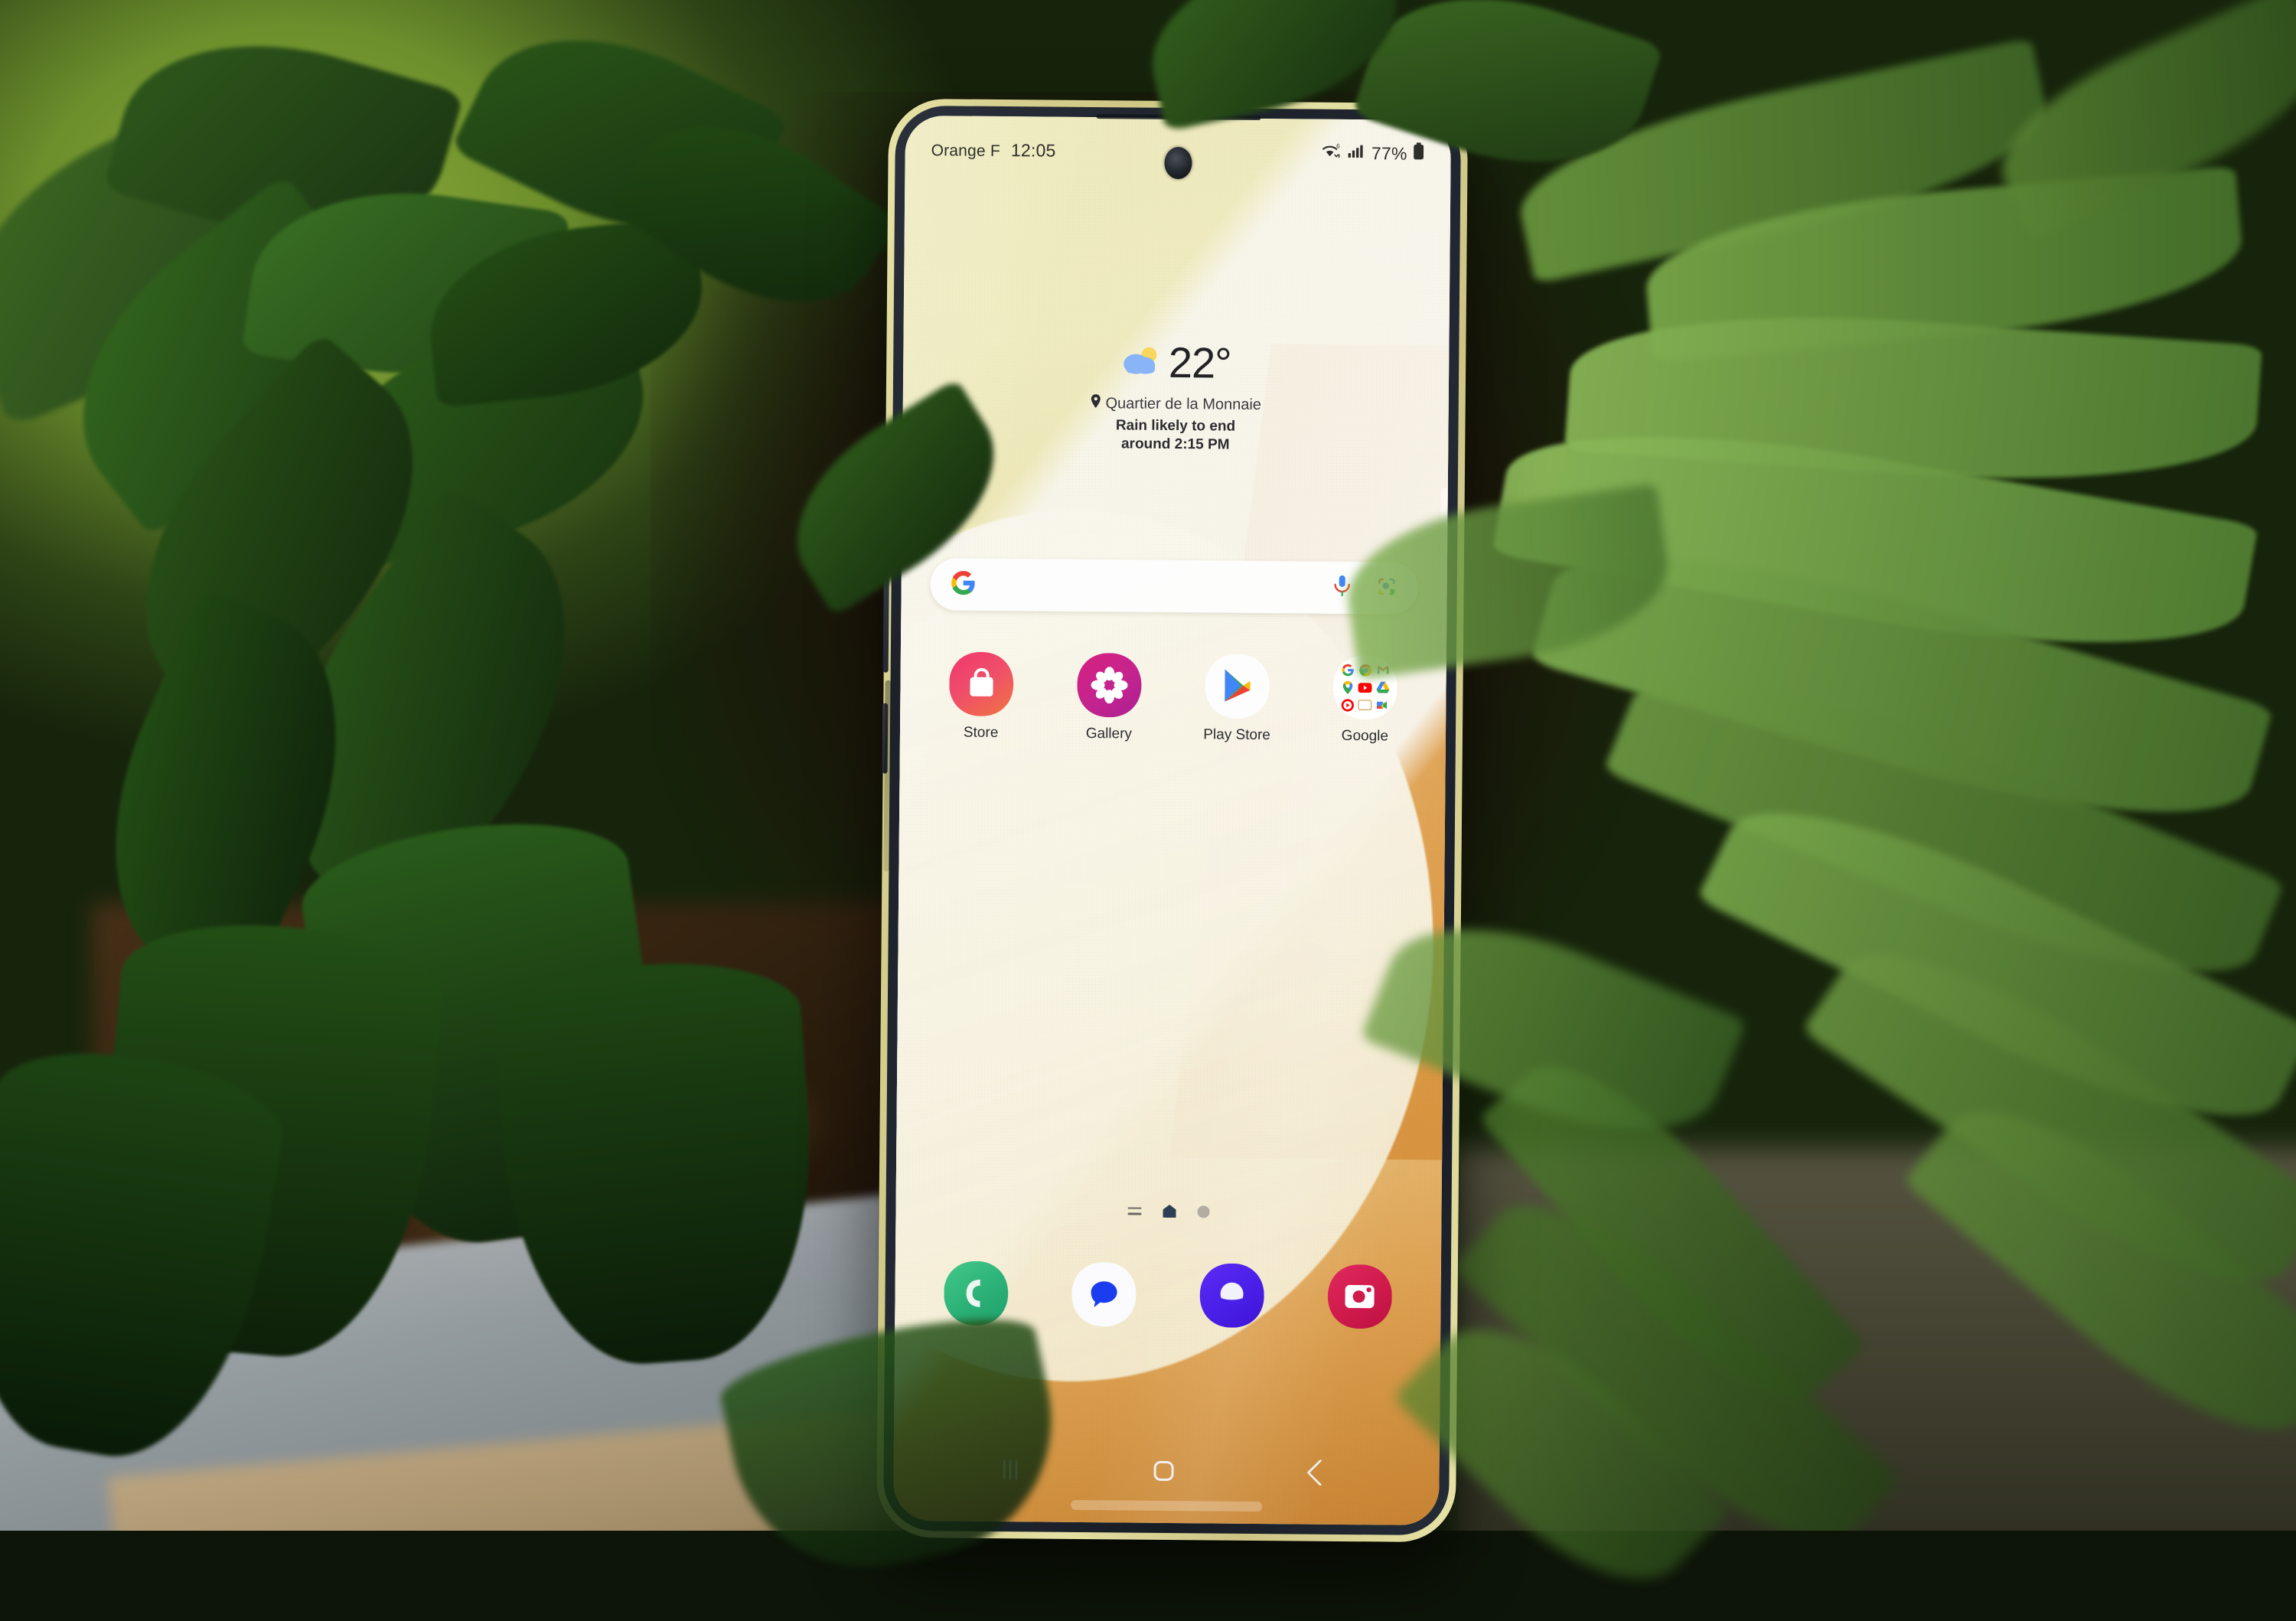 The width and height of the screenshot is (2296, 1621). What do you see at coordinates (1199, 362) in the screenshot?
I see `temperature-label: 22°` at bounding box center [1199, 362].